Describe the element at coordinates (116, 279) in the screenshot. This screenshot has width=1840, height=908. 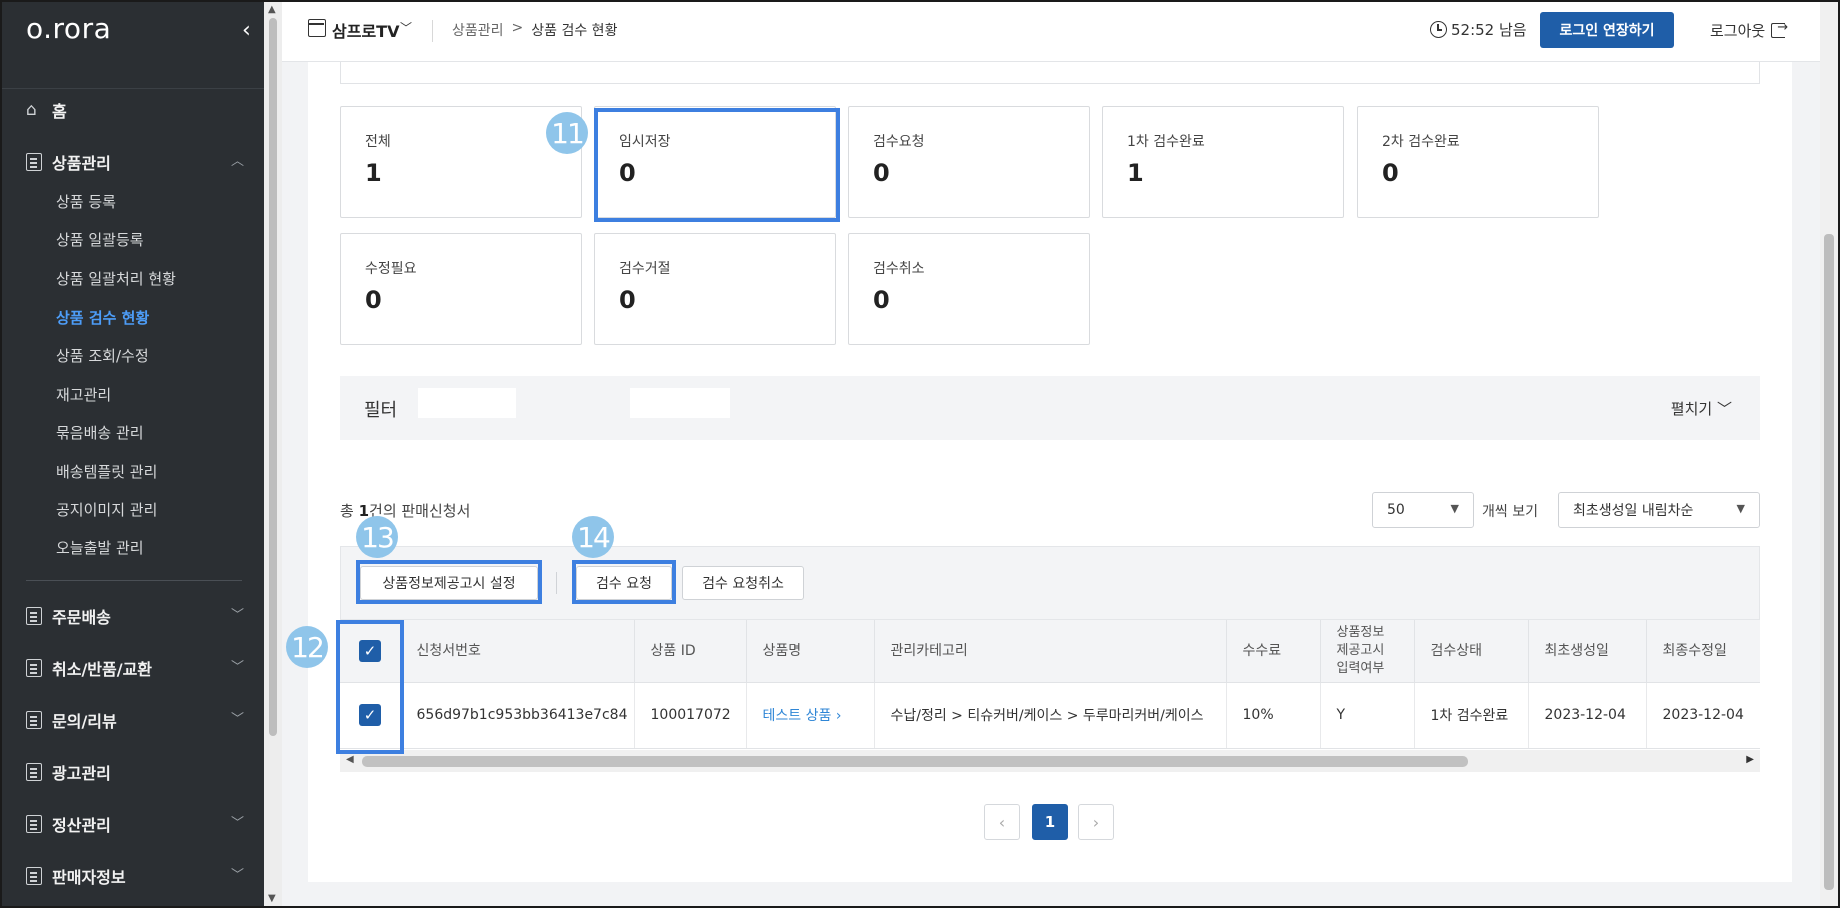
I see `sidebar-sub-item: 상품 일괄처리 현황` at that location.